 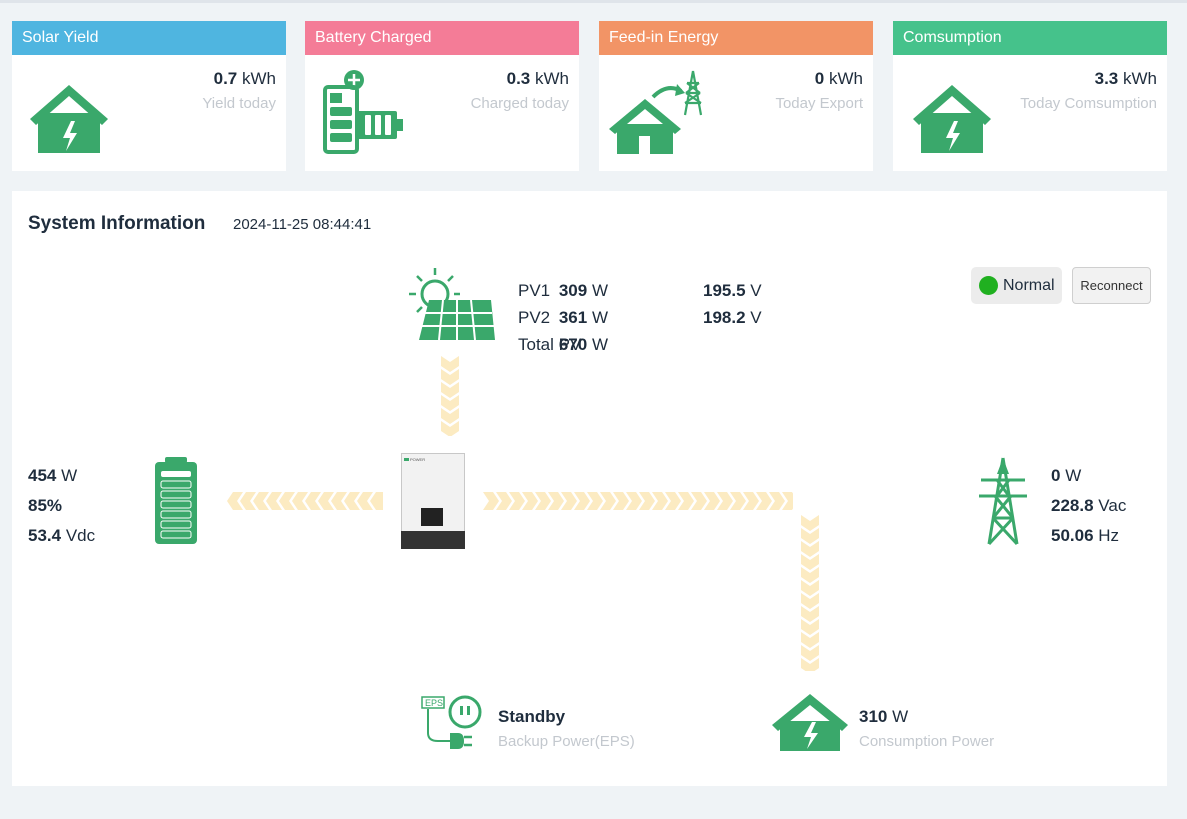 I want to click on status-text: Normal, so click(x=1029, y=285).